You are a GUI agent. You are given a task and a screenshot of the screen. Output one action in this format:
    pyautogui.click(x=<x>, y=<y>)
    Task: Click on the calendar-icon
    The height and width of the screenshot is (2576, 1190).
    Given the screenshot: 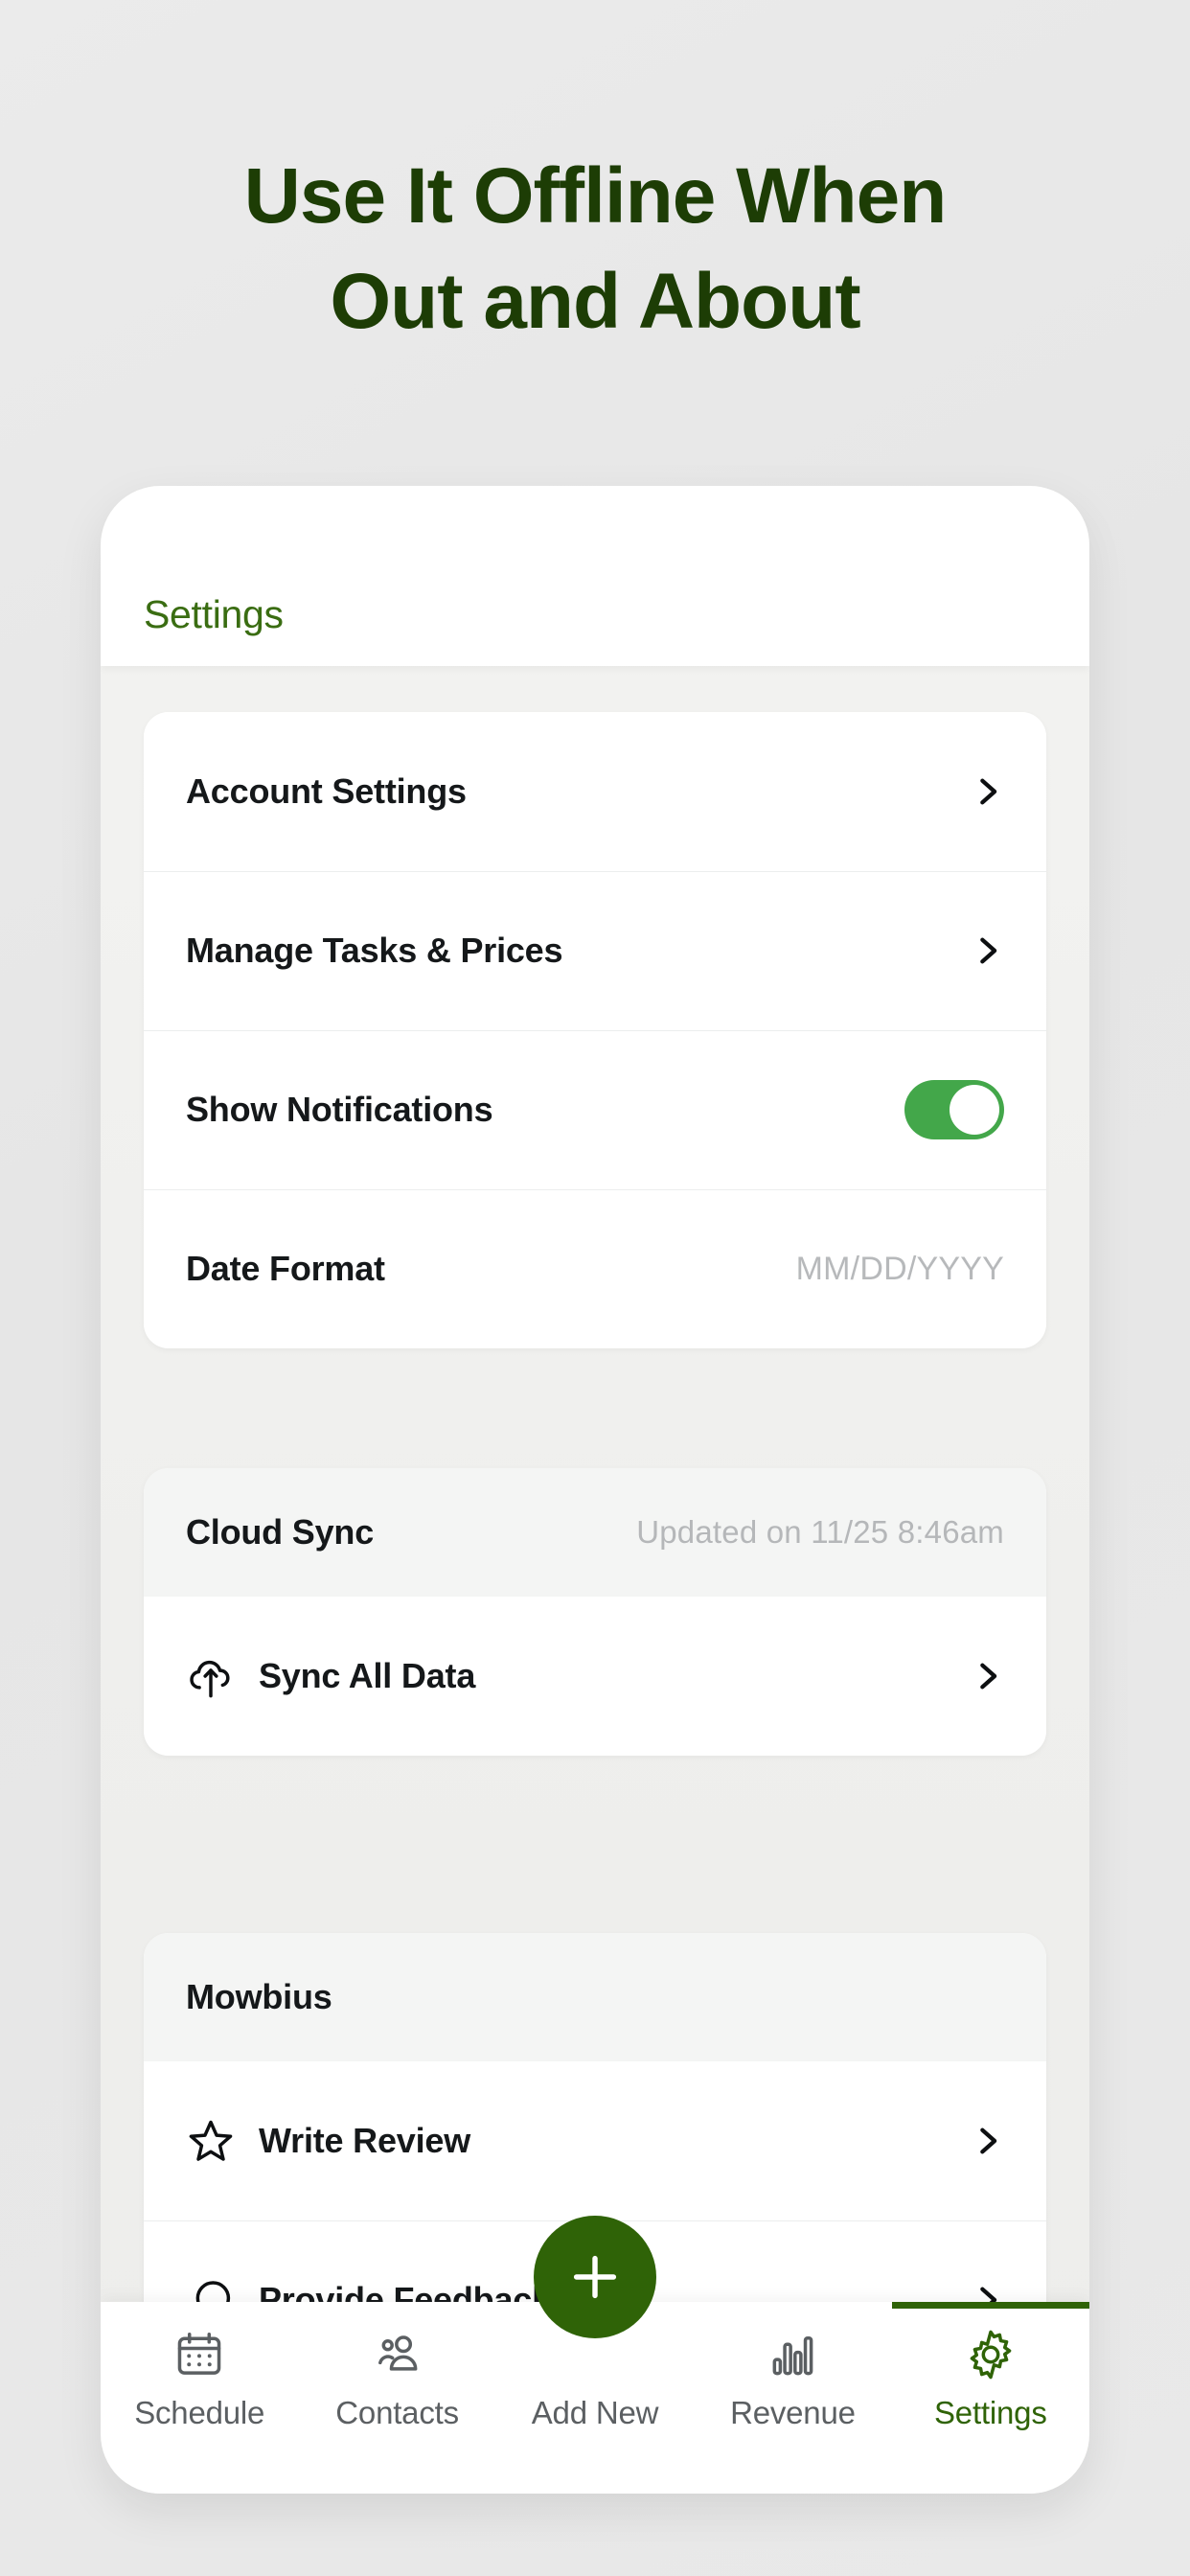 What is the action you would take?
    pyautogui.click(x=199, y=2354)
    